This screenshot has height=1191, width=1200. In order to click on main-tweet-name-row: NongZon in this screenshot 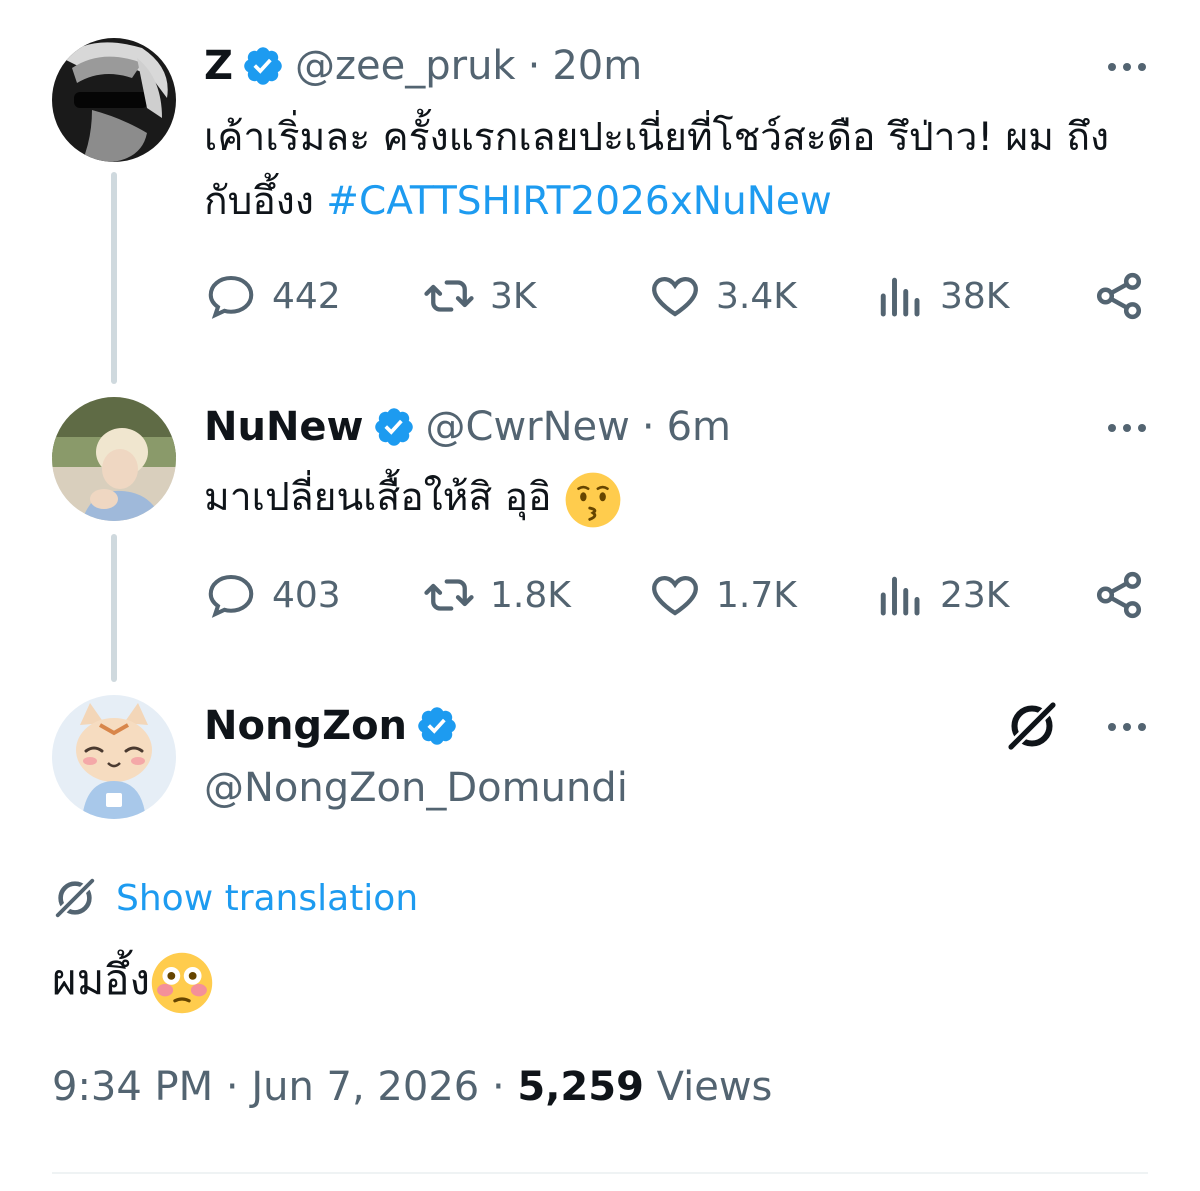, I will do `click(336, 726)`.